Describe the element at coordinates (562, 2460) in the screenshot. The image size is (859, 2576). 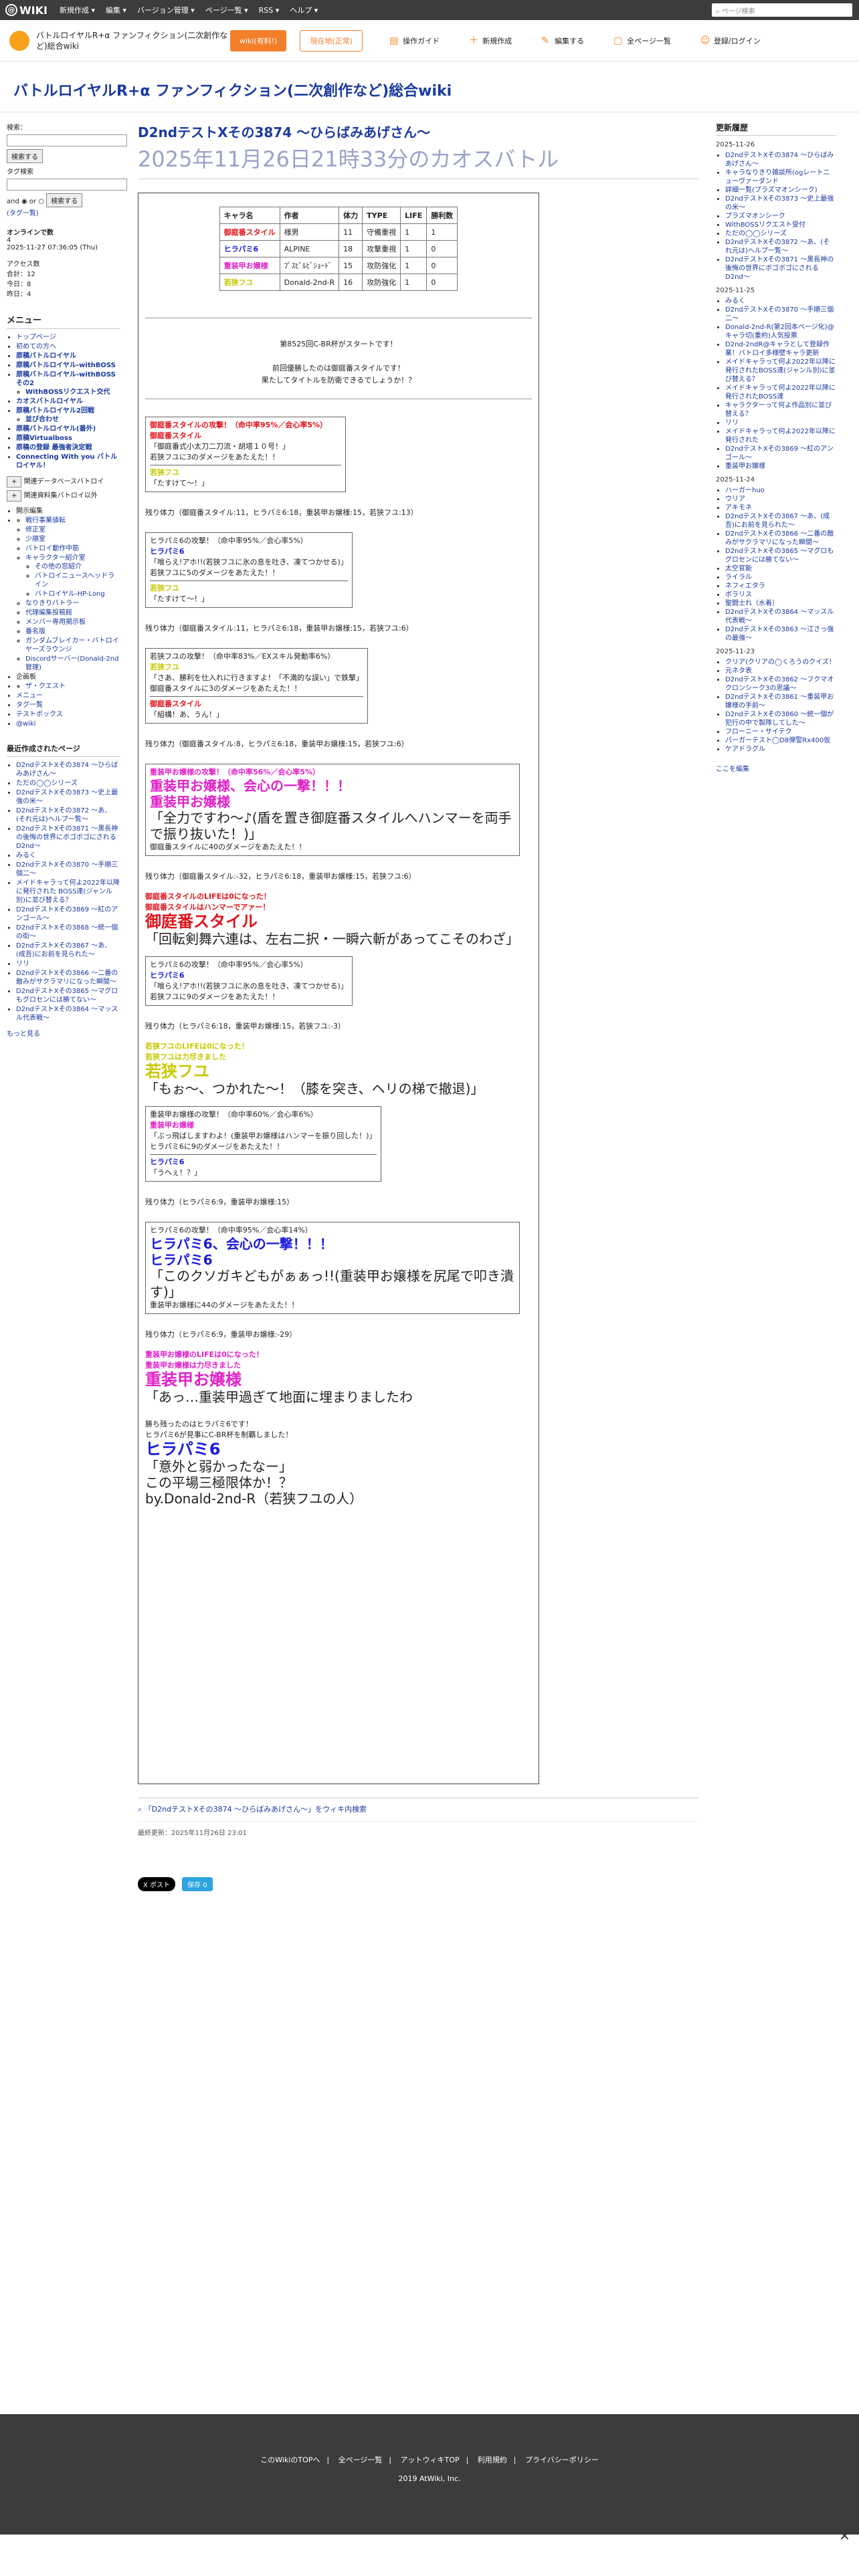
I see `footer-link: プライバシーポリシー` at that location.